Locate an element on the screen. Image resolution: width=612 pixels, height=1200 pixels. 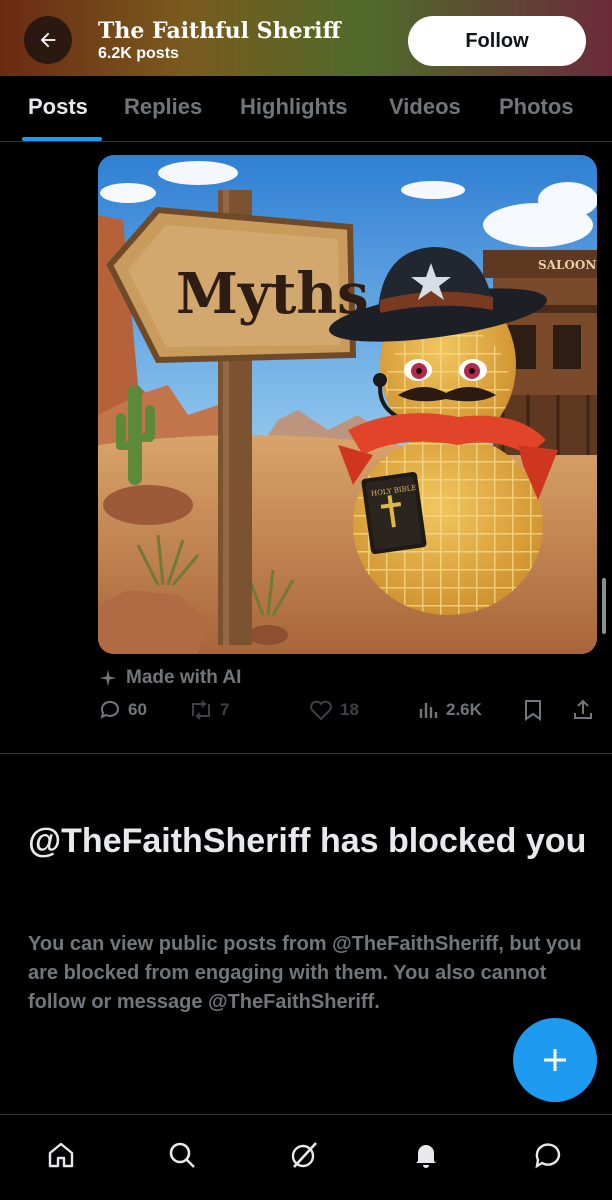
arrow-left-icon is located at coordinates (48, 40).